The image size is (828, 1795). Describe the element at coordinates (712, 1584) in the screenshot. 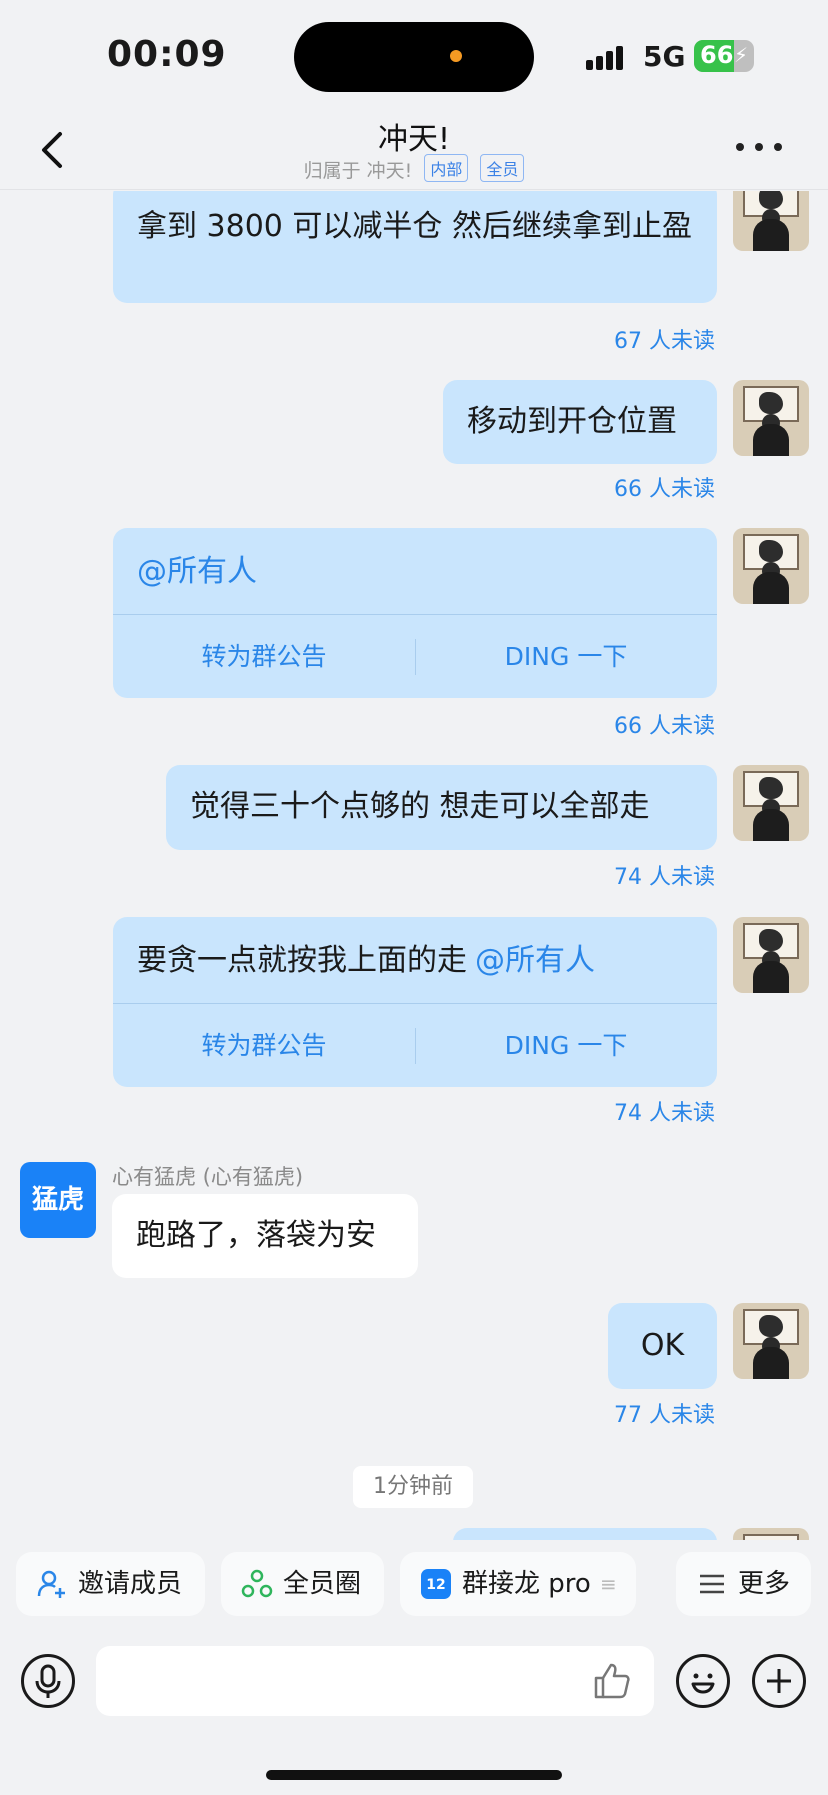

I see `menu-lines-icon` at that location.